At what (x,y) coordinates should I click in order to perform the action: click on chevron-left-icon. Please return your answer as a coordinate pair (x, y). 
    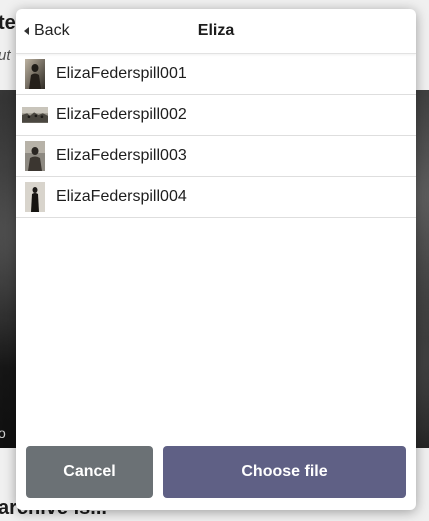
    Looking at the image, I should click on (26, 31).